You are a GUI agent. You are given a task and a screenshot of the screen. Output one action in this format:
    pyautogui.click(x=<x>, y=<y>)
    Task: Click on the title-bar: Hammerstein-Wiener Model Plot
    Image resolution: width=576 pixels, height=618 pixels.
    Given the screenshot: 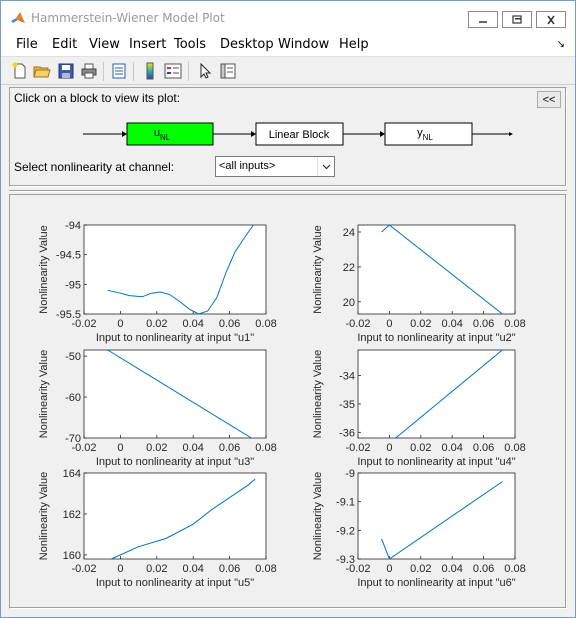 What is the action you would take?
    pyautogui.click(x=288, y=17)
    